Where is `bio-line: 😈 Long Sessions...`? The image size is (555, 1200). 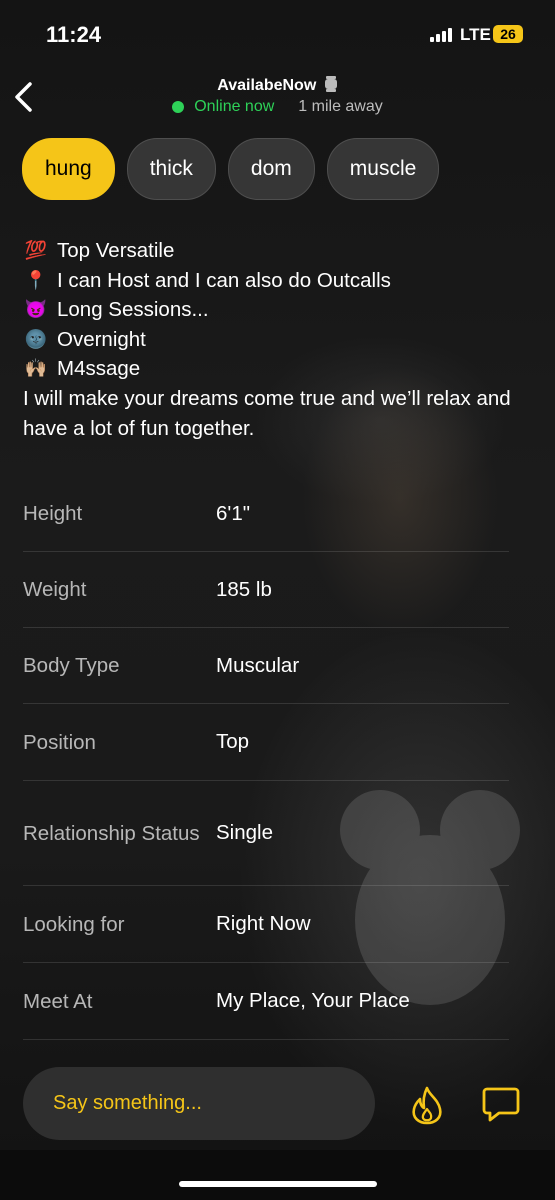 bio-line: 😈 Long Sessions... is located at coordinates (280, 310).